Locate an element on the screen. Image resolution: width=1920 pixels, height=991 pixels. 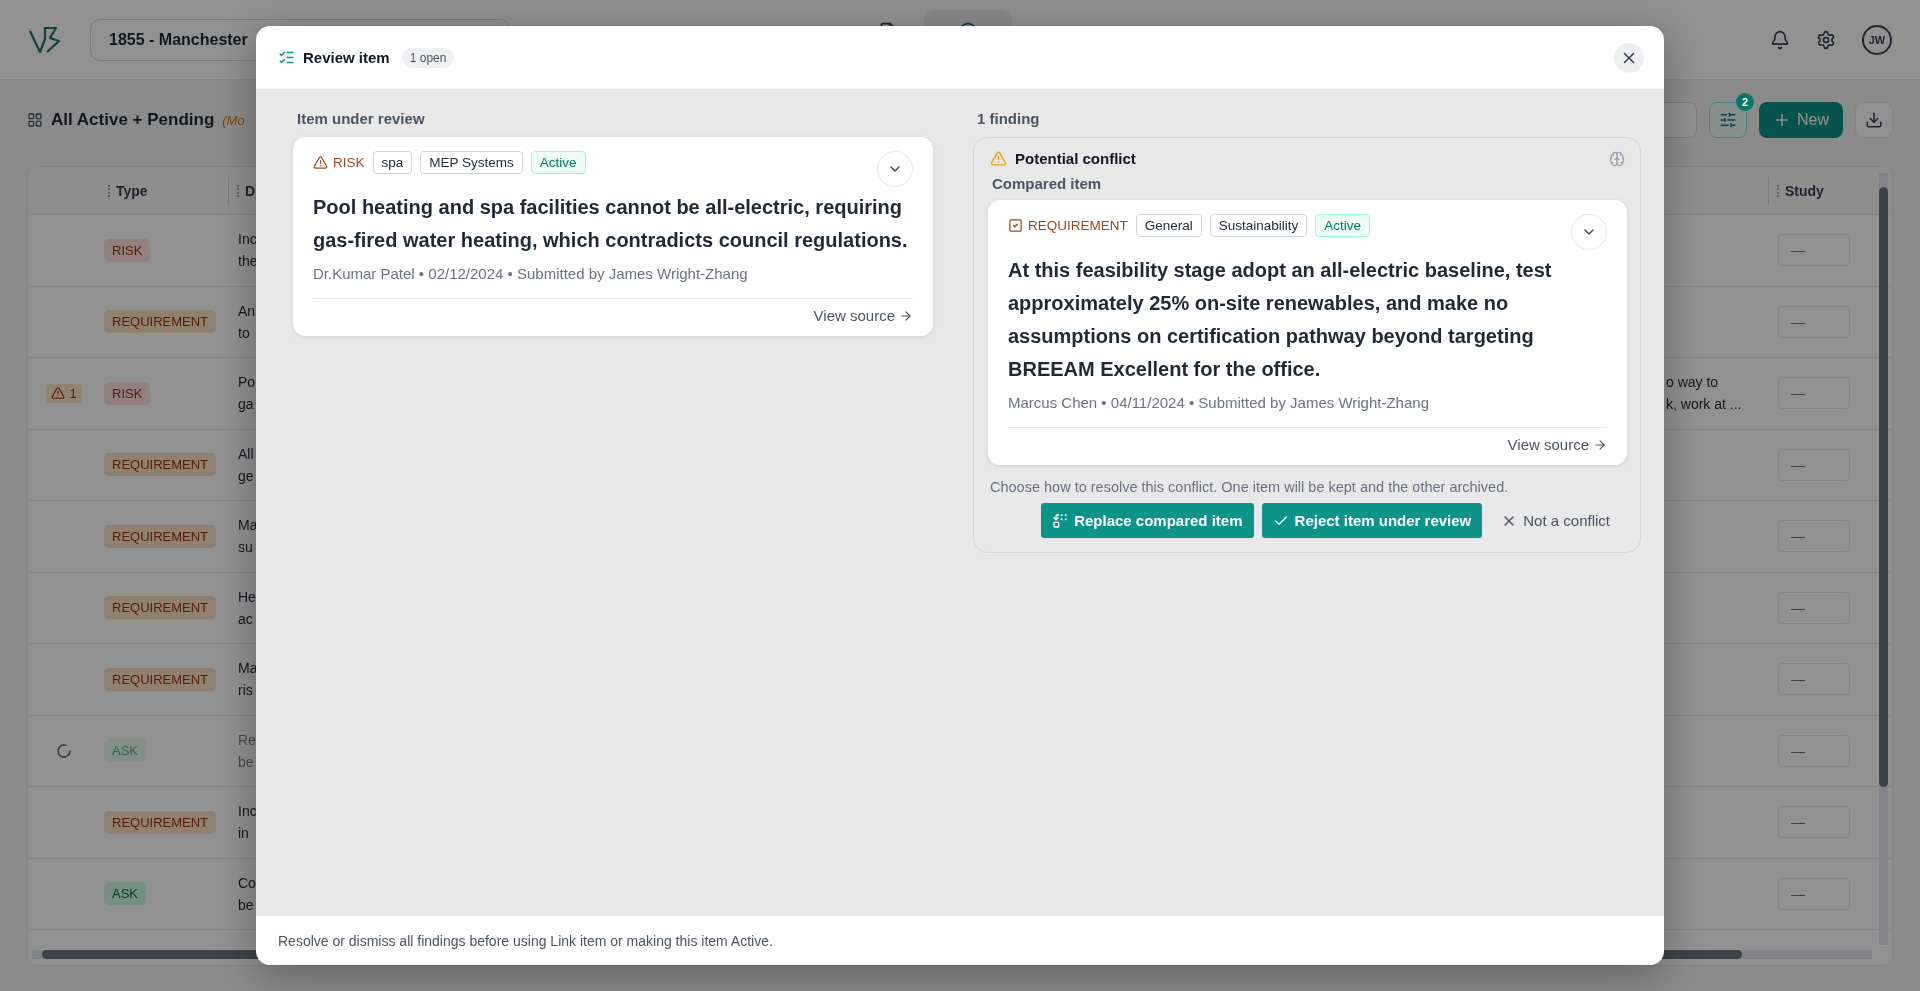
table-cell-text: All ge is located at coordinates (245, 465).